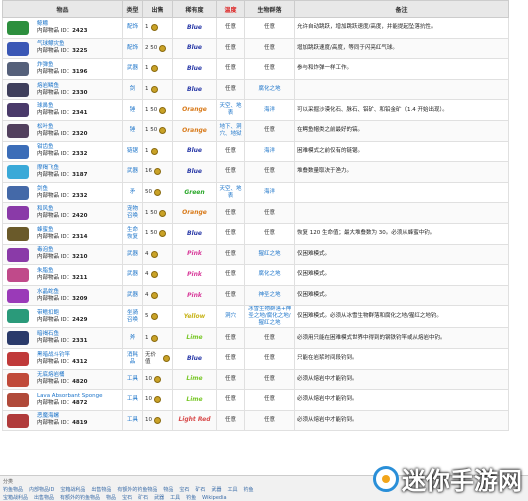 Image resolution: width=528 pixels, height=501 pixels. Describe the element at coordinates (194, 358) in the screenshot. I see `rarity-cell: Blue` at that location.